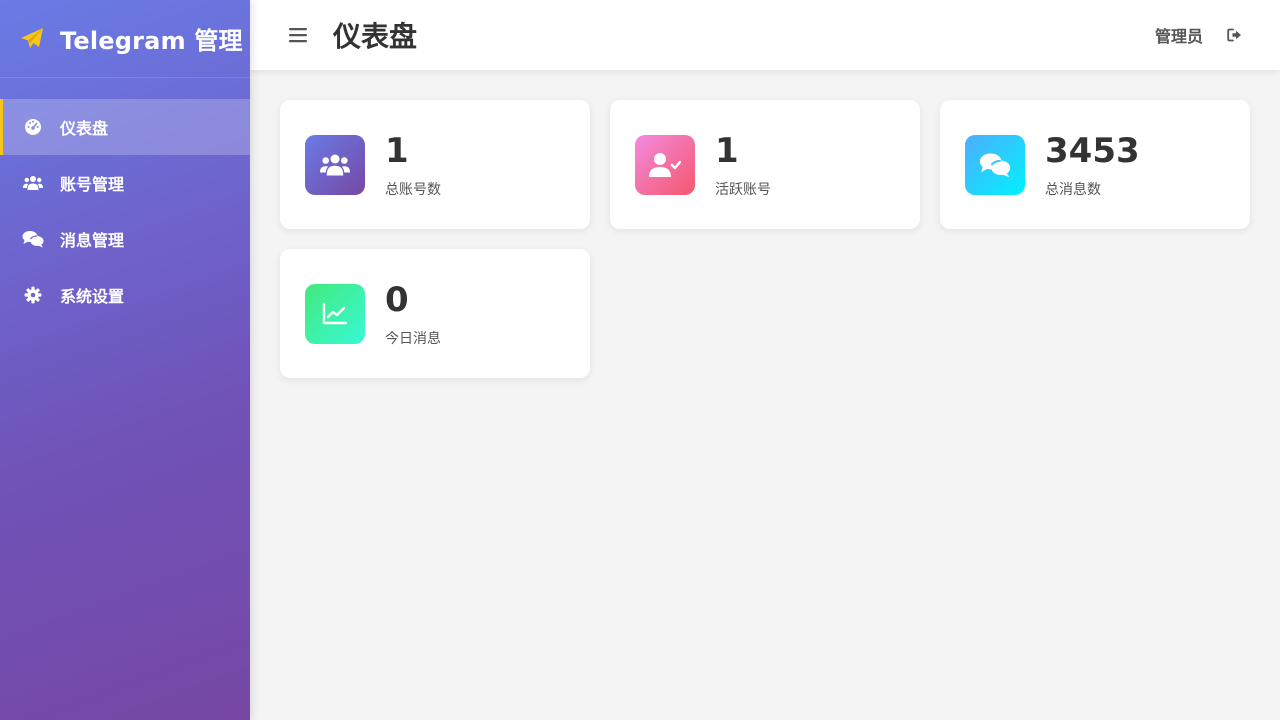  What do you see at coordinates (765, 35) in the screenshot?
I see `topbar: 仪表盘 管理员` at bounding box center [765, 35].